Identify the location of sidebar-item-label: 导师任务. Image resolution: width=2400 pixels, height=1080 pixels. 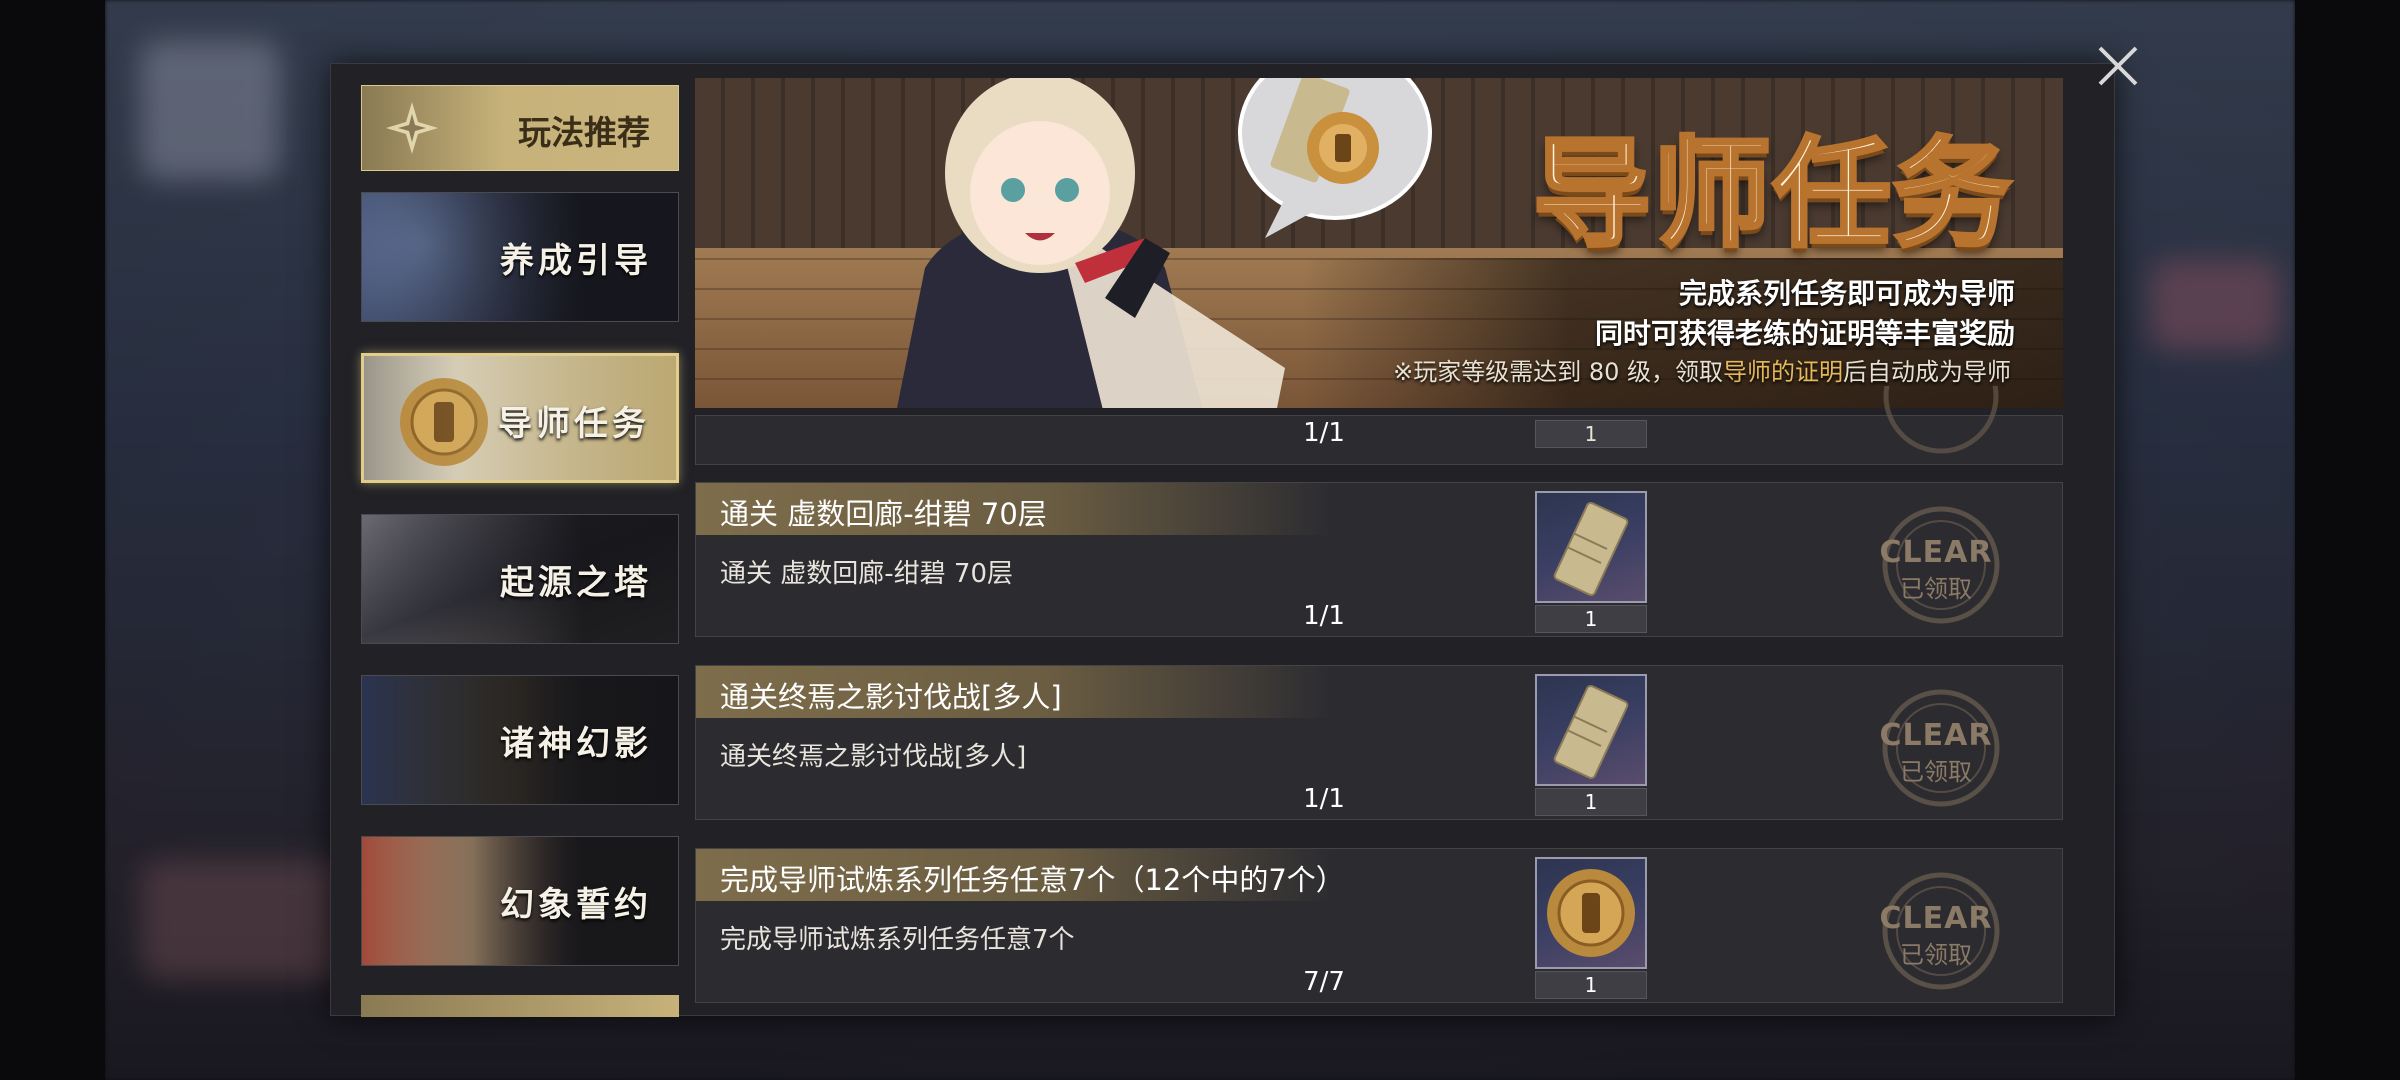
(574, 424).